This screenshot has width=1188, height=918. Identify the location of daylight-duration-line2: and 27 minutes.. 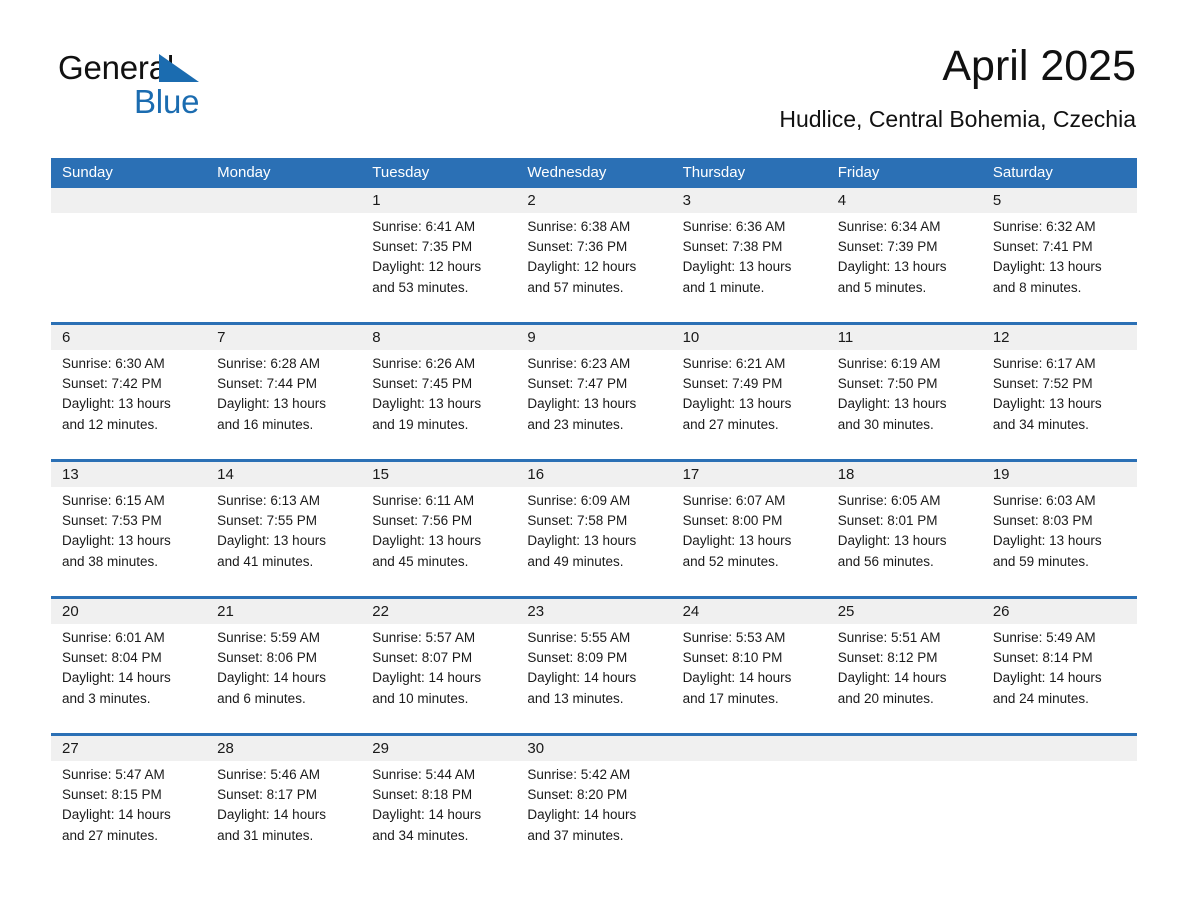
(110, 835).